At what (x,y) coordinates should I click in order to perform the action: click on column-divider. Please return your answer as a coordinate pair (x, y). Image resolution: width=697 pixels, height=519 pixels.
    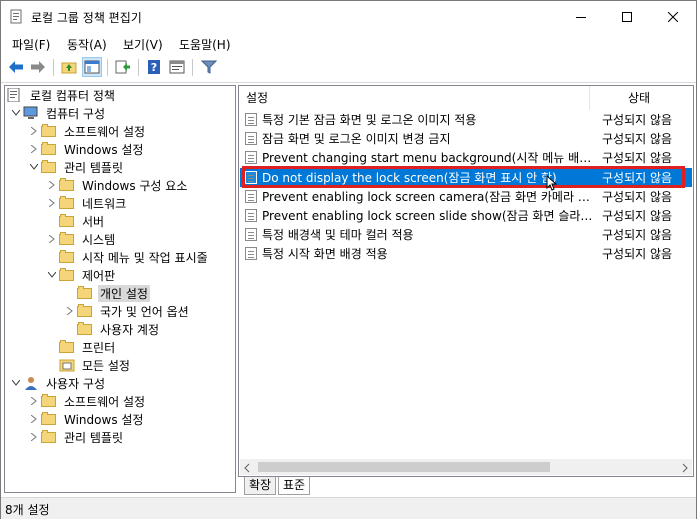
    Looking at the image, I should click on (589, 98).